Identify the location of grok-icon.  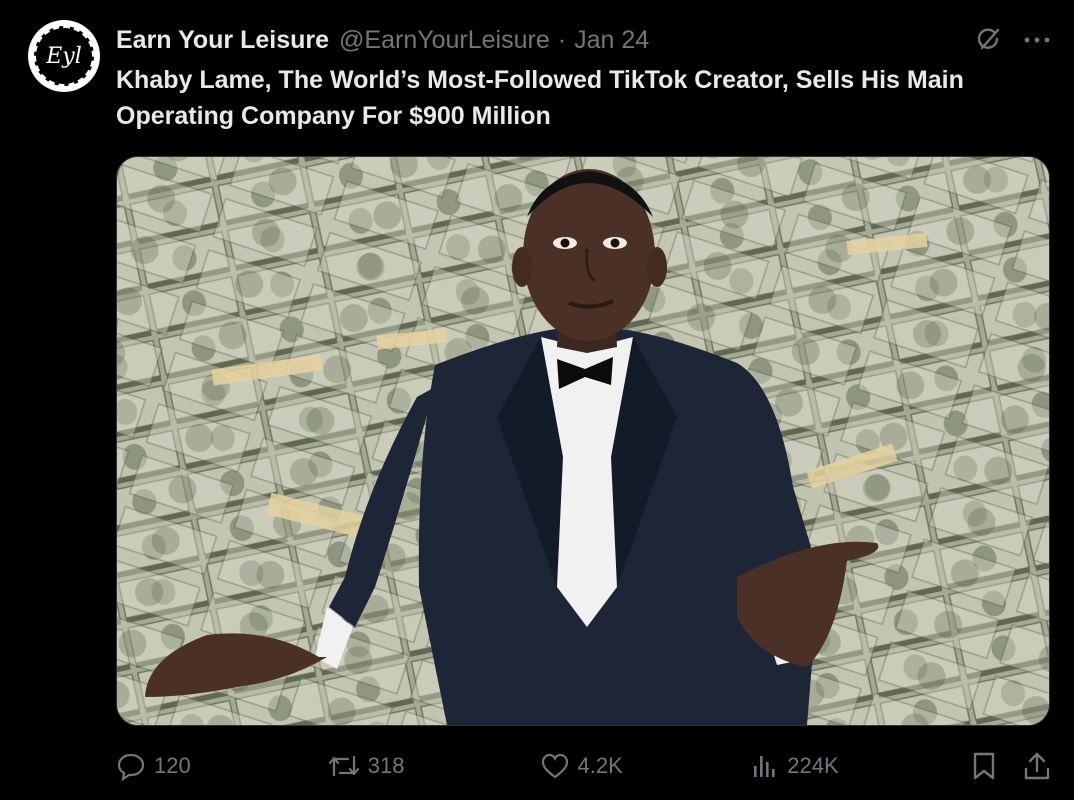
(988, 40).